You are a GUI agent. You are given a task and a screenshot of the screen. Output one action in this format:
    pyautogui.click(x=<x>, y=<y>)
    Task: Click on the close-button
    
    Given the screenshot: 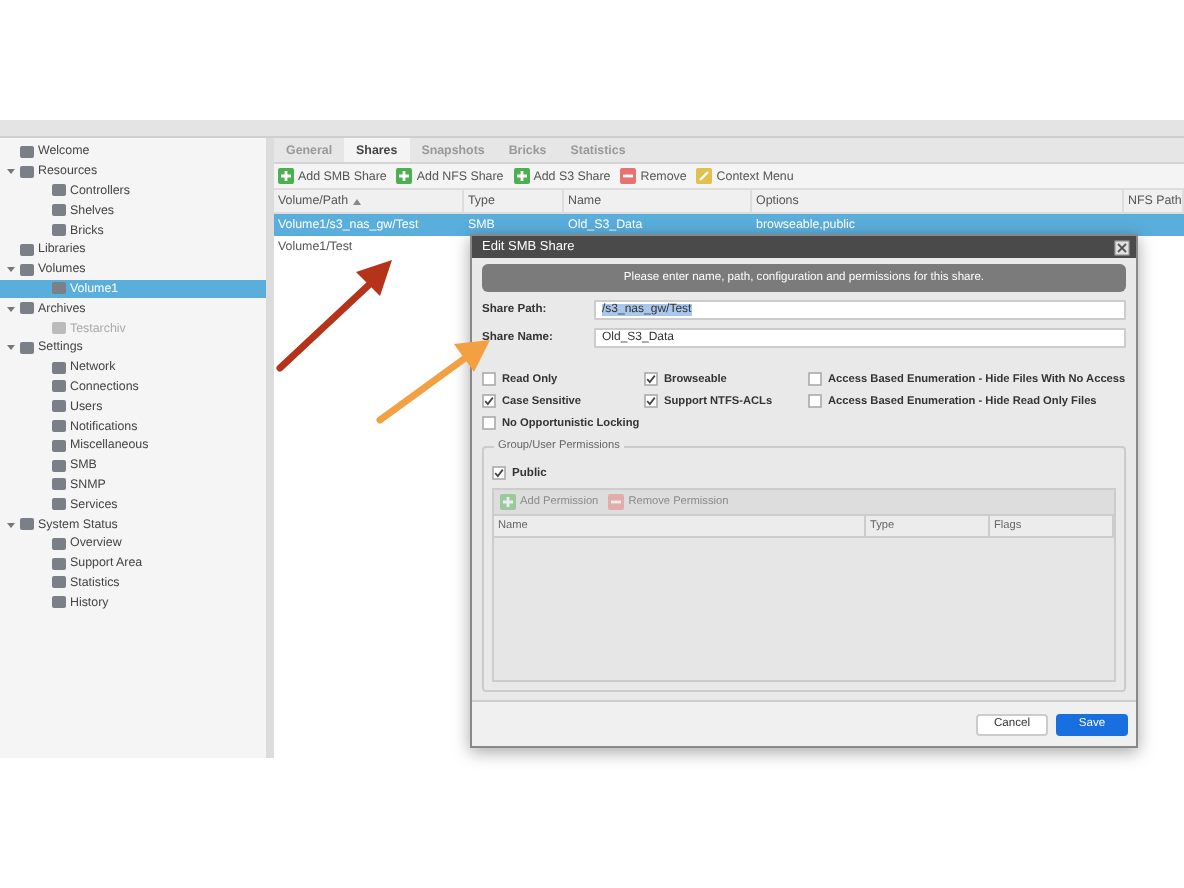 What is the action you would take?
    pyautogui.click(x=1122, y=247)
    